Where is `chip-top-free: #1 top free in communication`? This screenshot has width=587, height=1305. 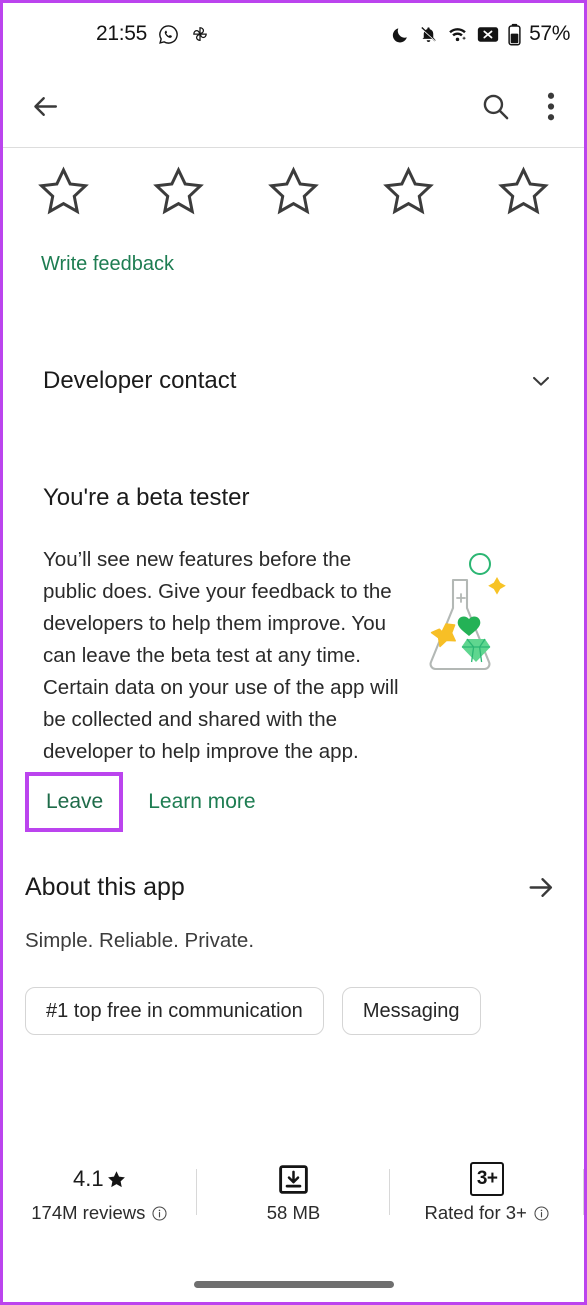
chip-top-free: #1 top free in communication is located at coordinates (174, 1011).